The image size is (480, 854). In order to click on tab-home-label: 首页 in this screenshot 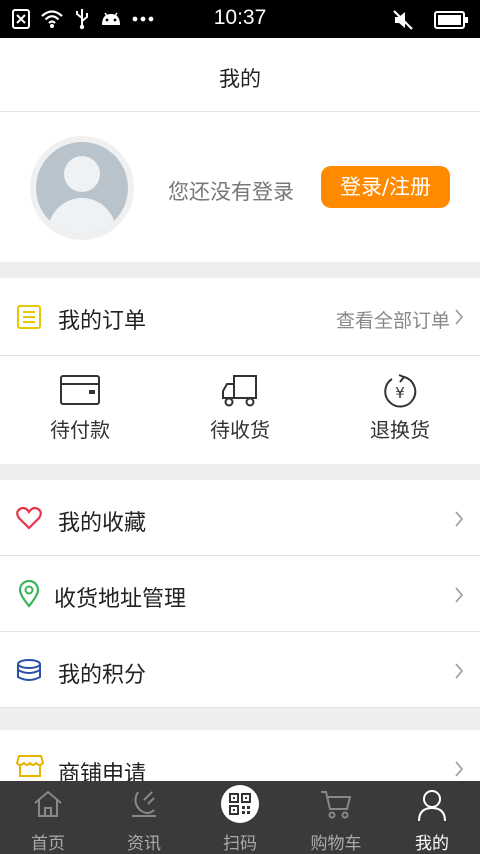, I will do `click(48, 844)`.